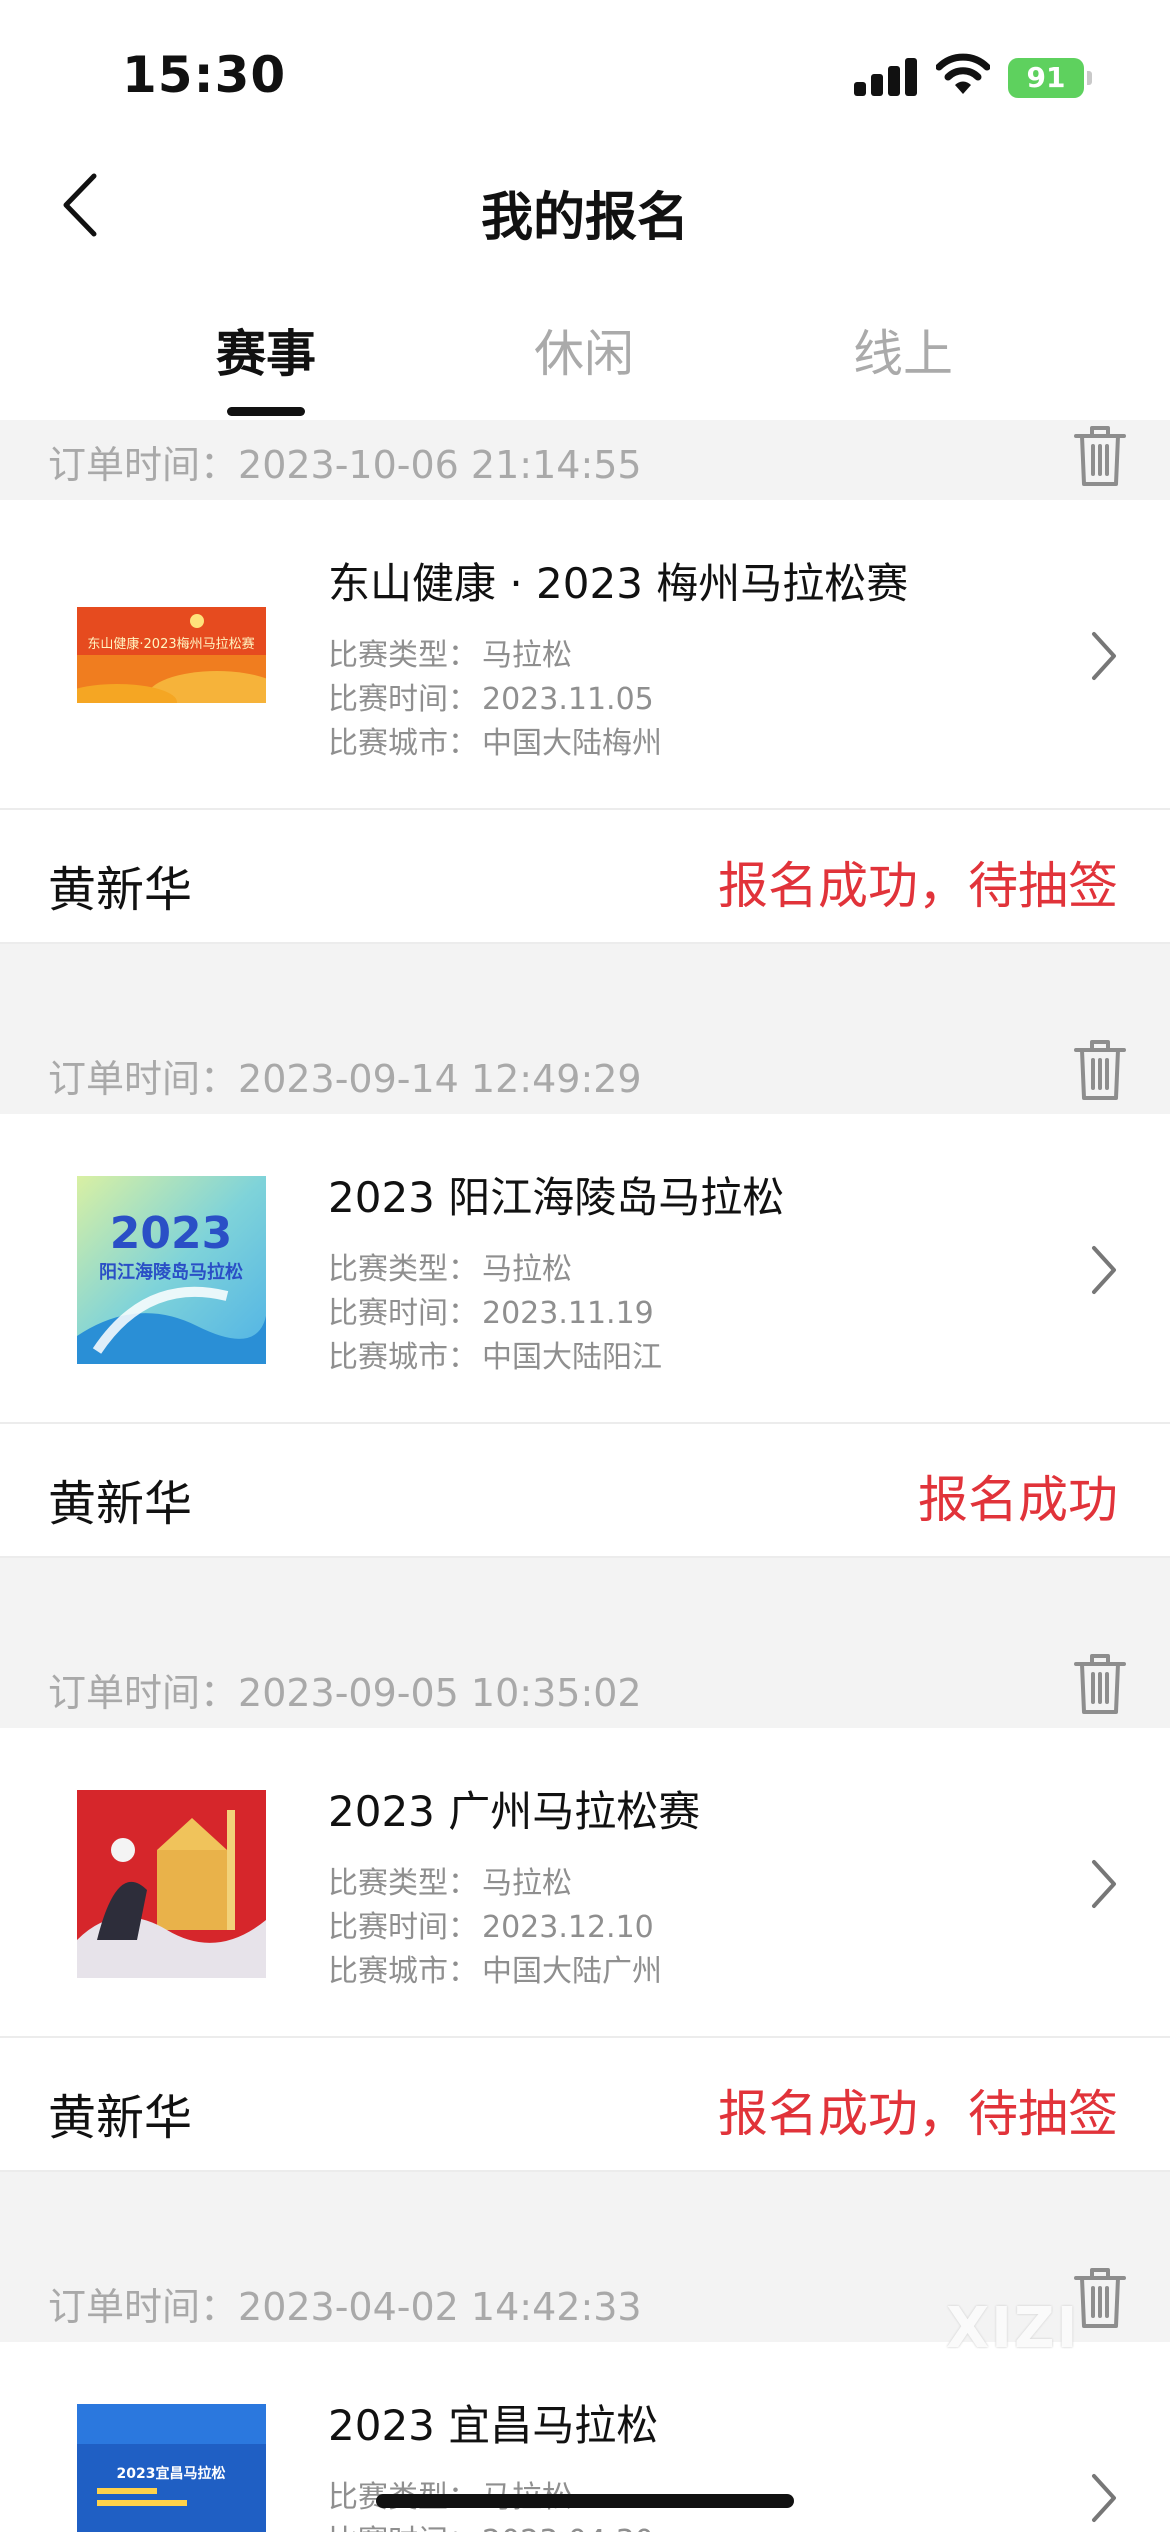  Describe the element at coordinates (345, 2307) in the screenshot. I see `order-time: 订单时间：2023-04-02 14:42:33` at that location.